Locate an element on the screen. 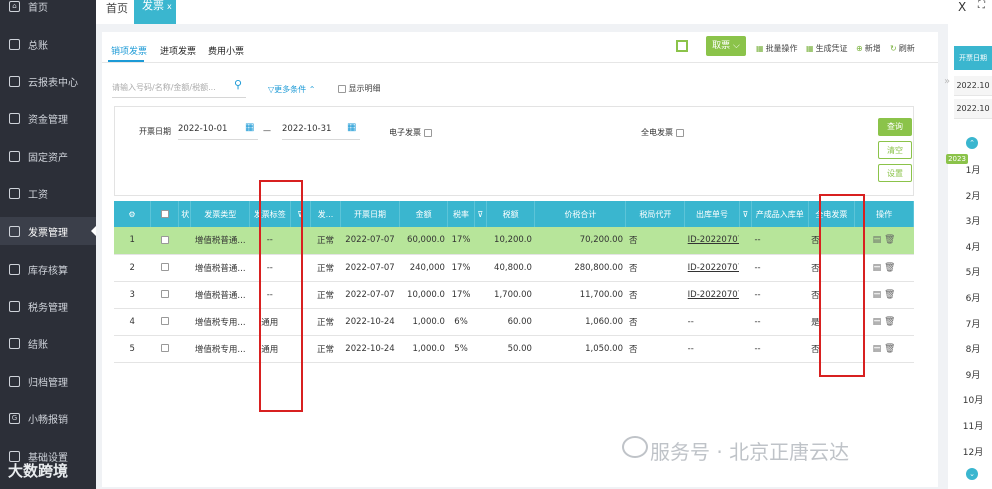  search-icon: ⚲ is located at coordinates (238, 84).